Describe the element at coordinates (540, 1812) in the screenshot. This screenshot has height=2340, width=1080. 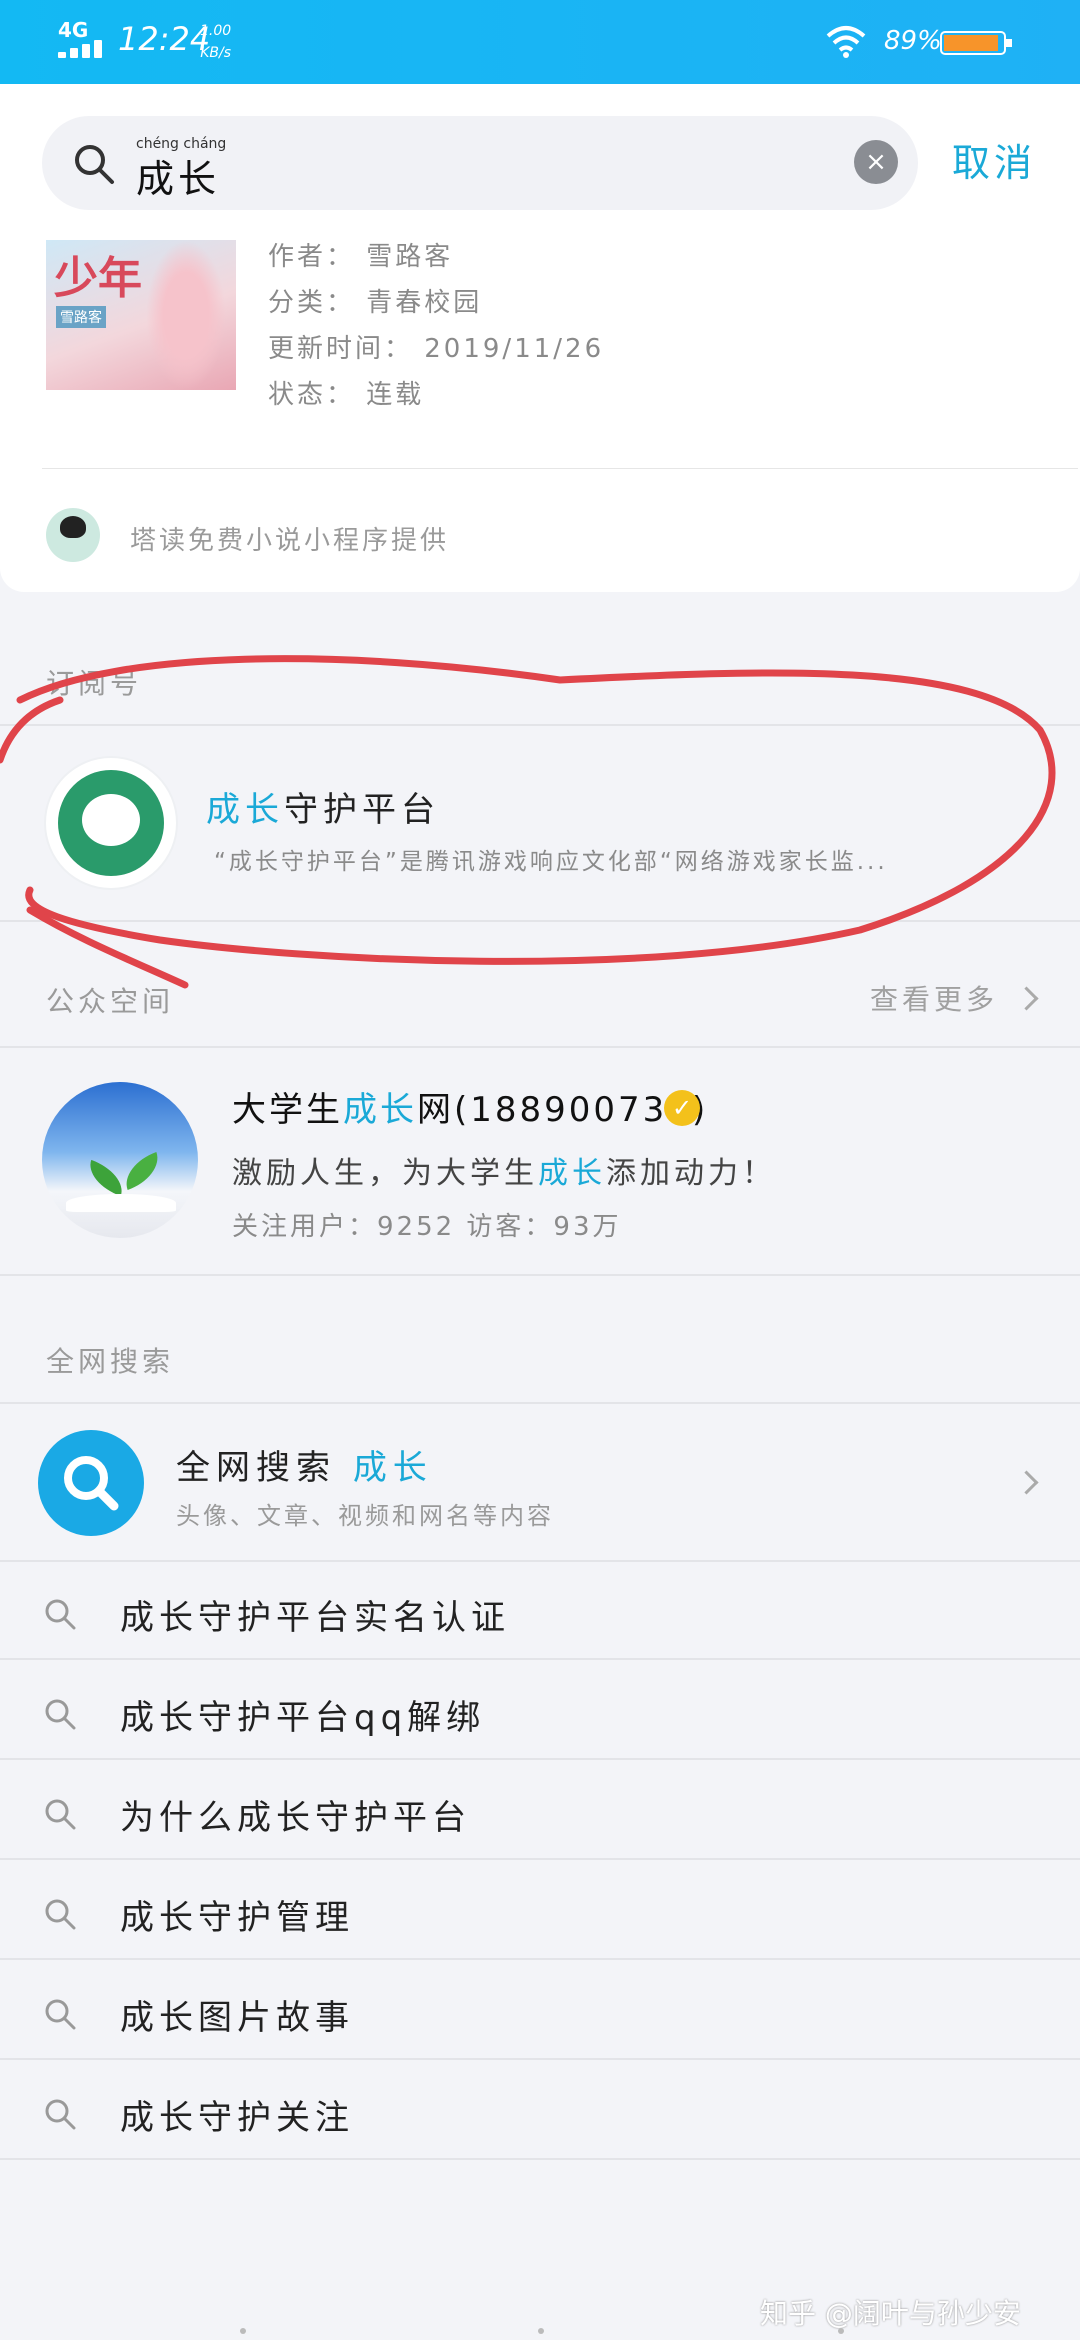
I see `suggestion-item: 为什么成长守护平台` at that location.